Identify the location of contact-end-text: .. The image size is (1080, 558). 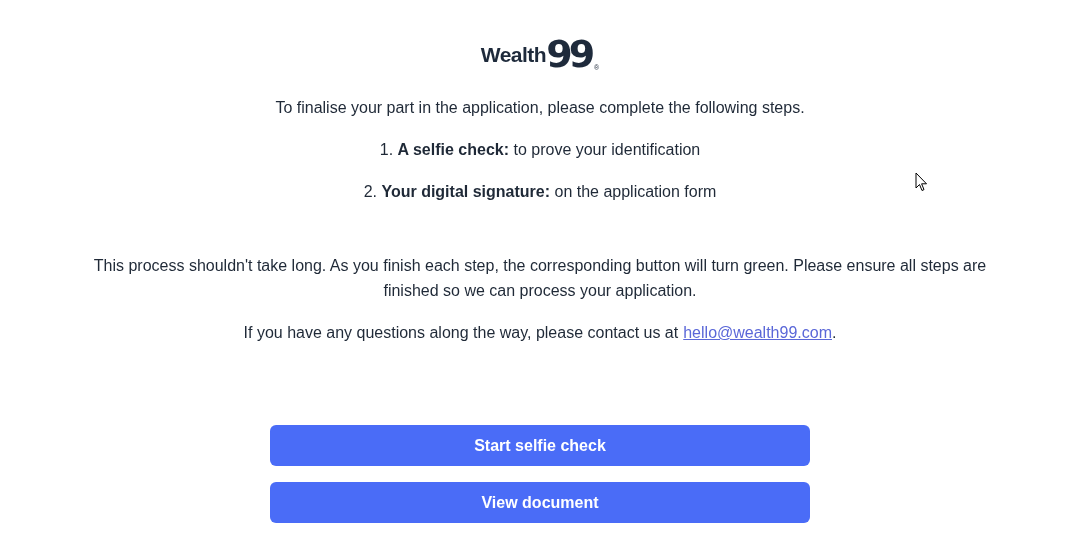
(834, 333).